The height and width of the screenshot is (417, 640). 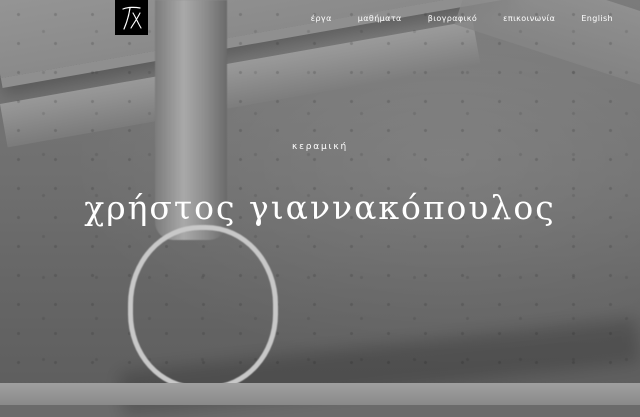 I want to click on nav-item-contact: επικοινωνία, so click(x=529, y=18).